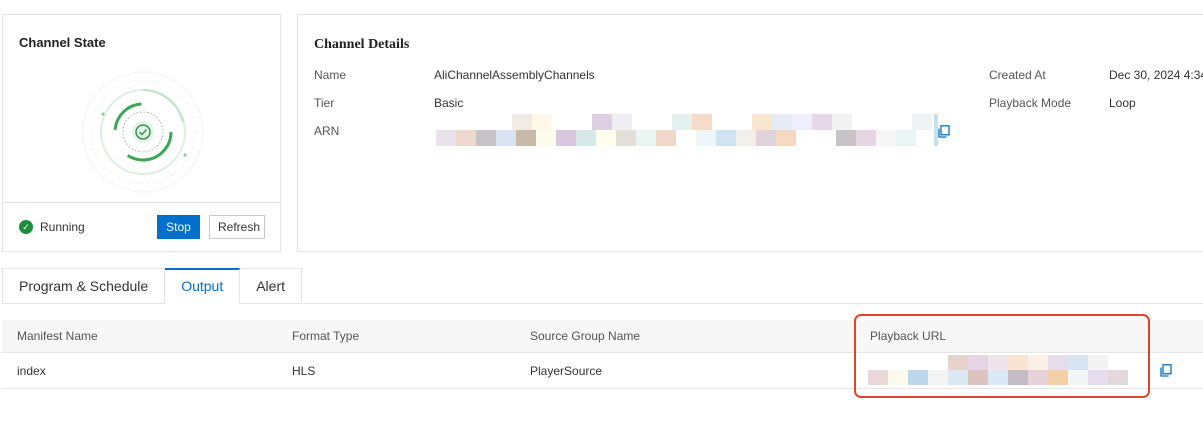 The width and height of the screenshot is (1203, 421). Describe the element at coordinates (998, 370) in the screenshot. I see `playback-url-redacted` at that location.